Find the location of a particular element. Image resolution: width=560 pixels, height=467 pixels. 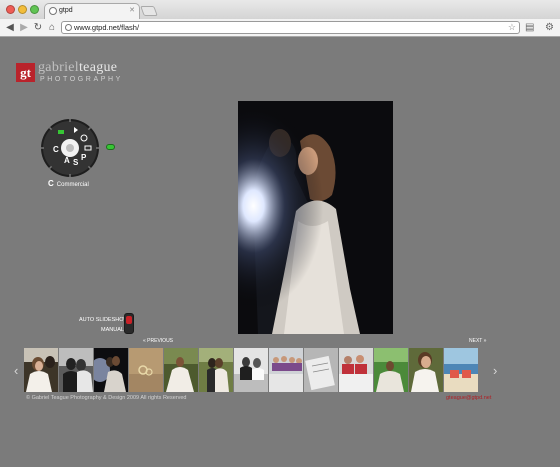

home-icon: ⌂ is located at coordinates (52, 27).